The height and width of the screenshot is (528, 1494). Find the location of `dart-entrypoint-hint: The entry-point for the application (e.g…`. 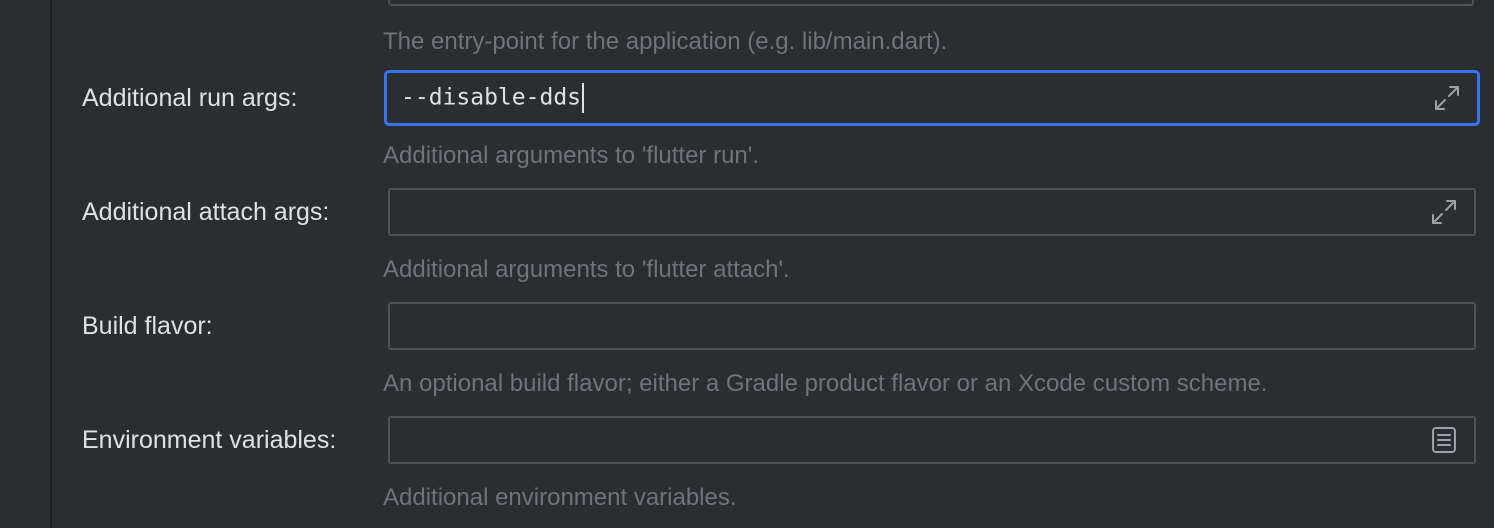

dart-entrypoint-hint: The entry-point for the application (e.g… is located at coordinates (665, 41).